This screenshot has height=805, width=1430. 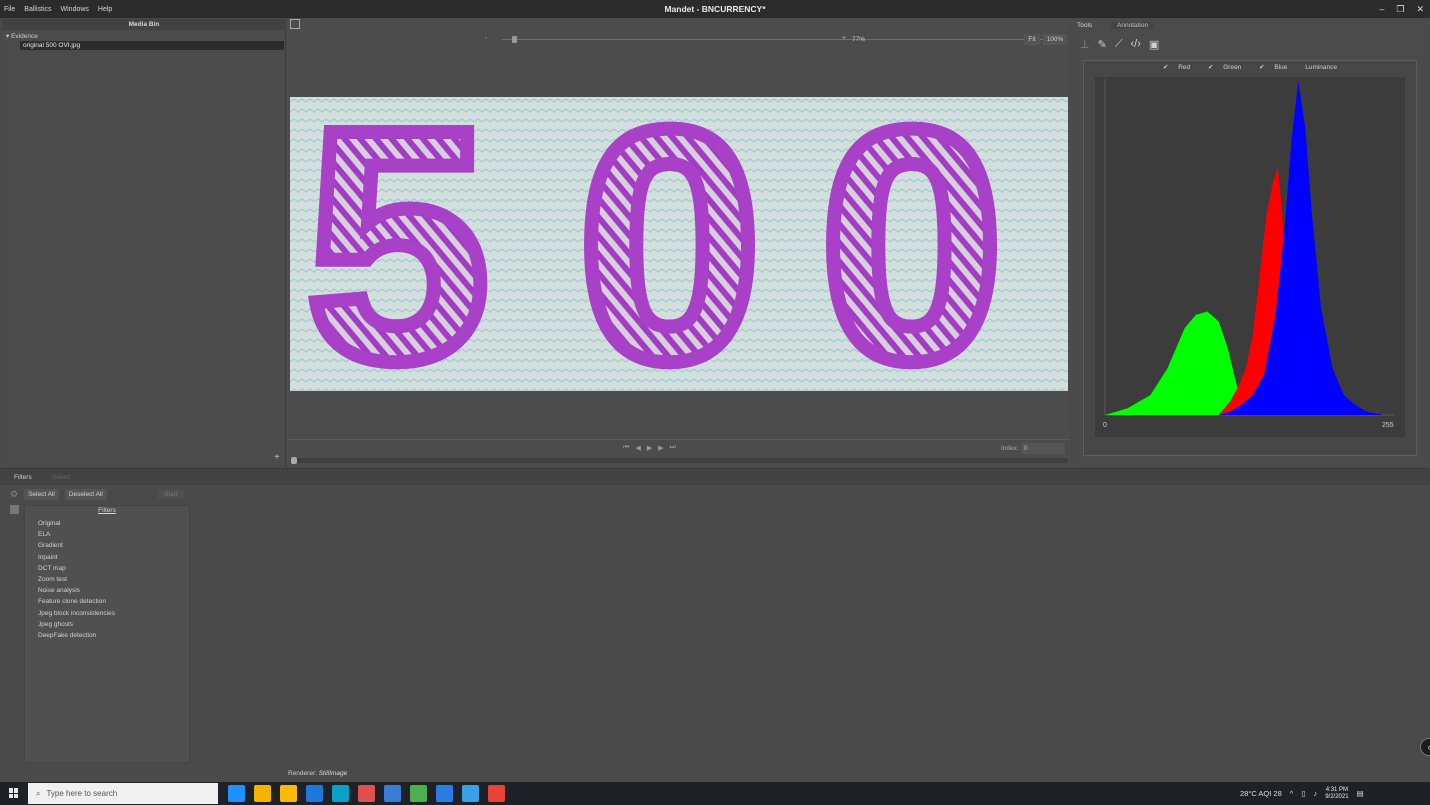 What do you see at coordinates (1250, 67) in the screenshot?
I see `channel-toggles: ✔ Red ✔ Green ✔ Blue Luminance` at bounding box center [1250, 67].